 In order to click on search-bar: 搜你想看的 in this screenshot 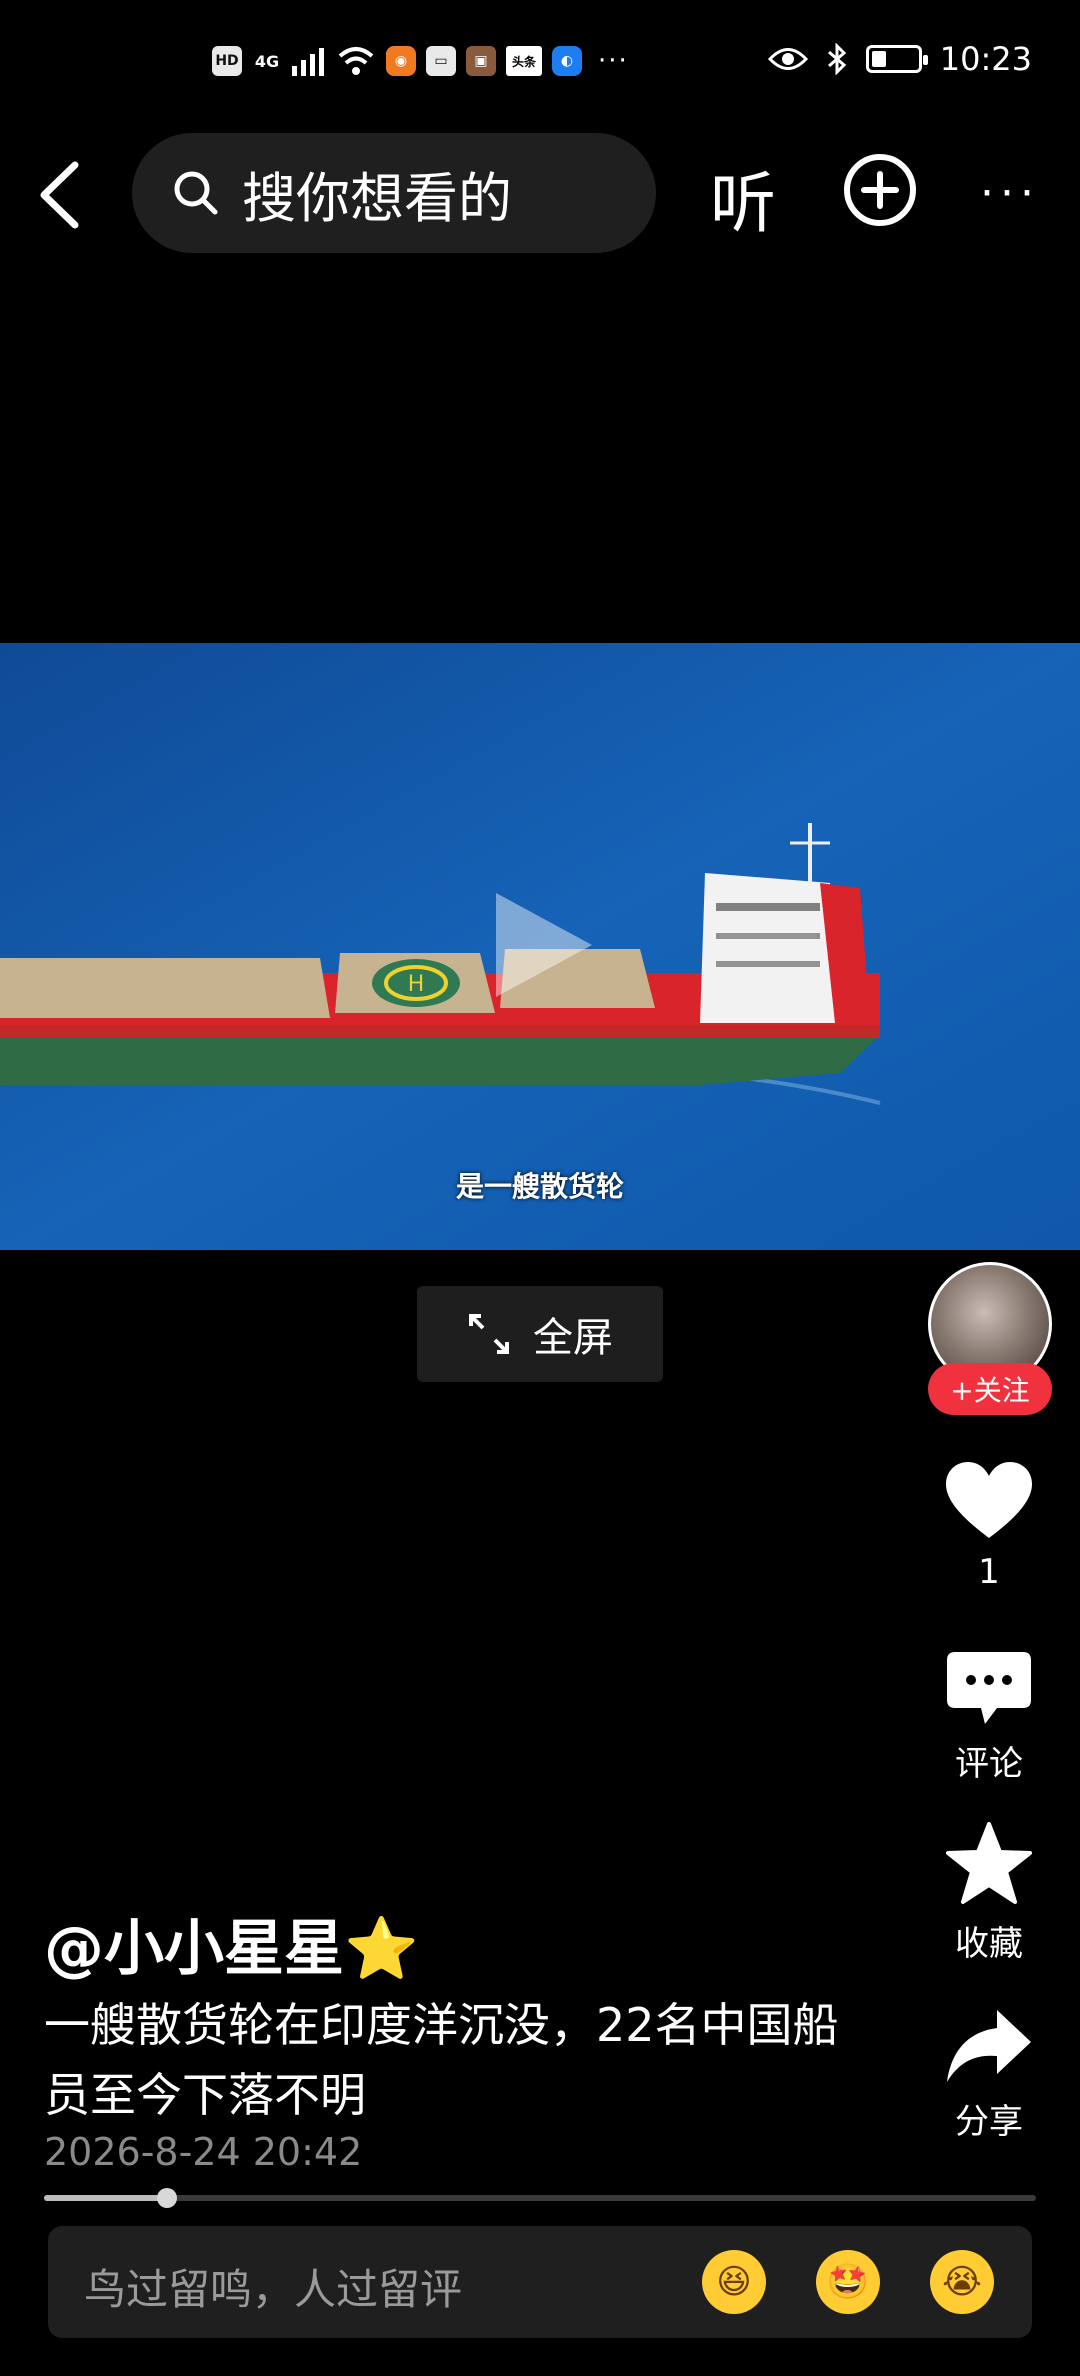, I will do `click(394, 193)`.